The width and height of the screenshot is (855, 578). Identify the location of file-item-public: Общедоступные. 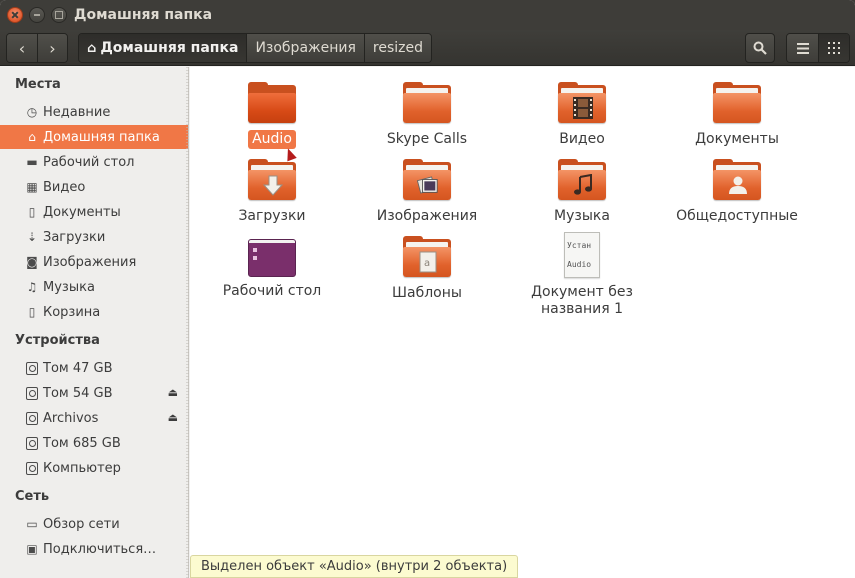
(737, 192).